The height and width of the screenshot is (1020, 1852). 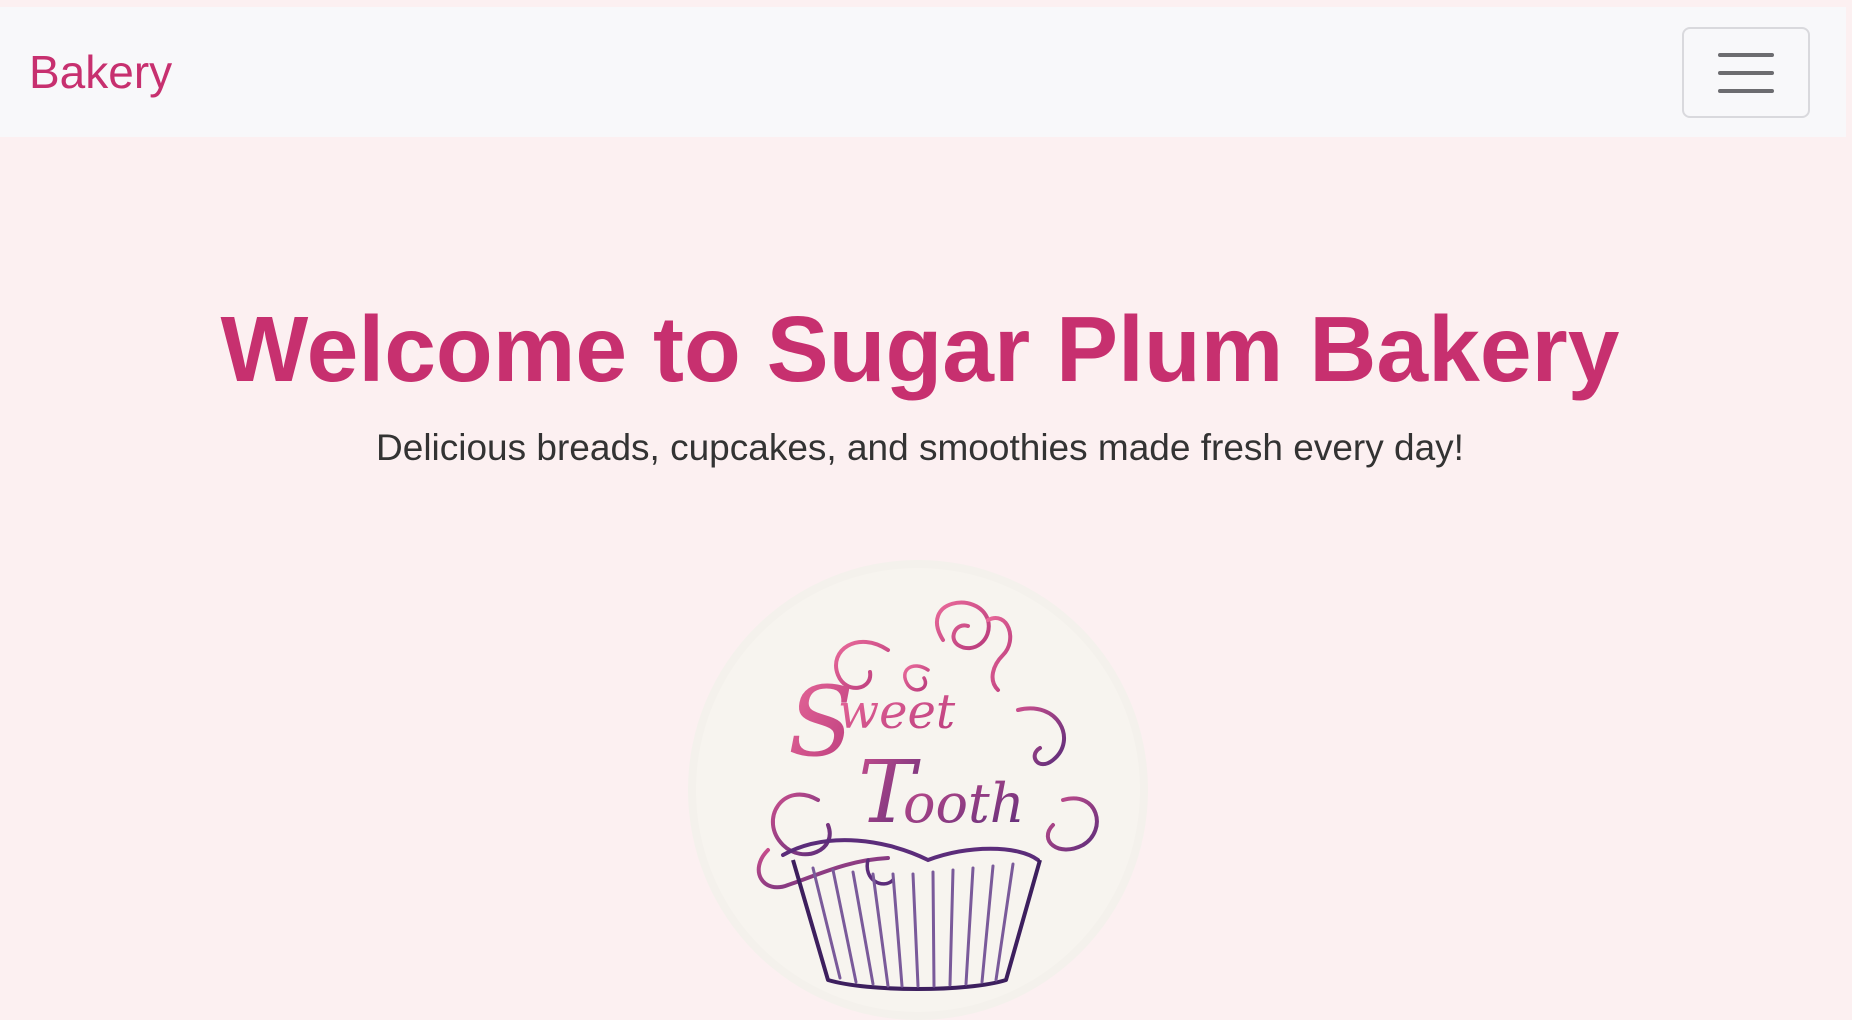 I want to click on page-top-strip, so click(x=926, y=3).